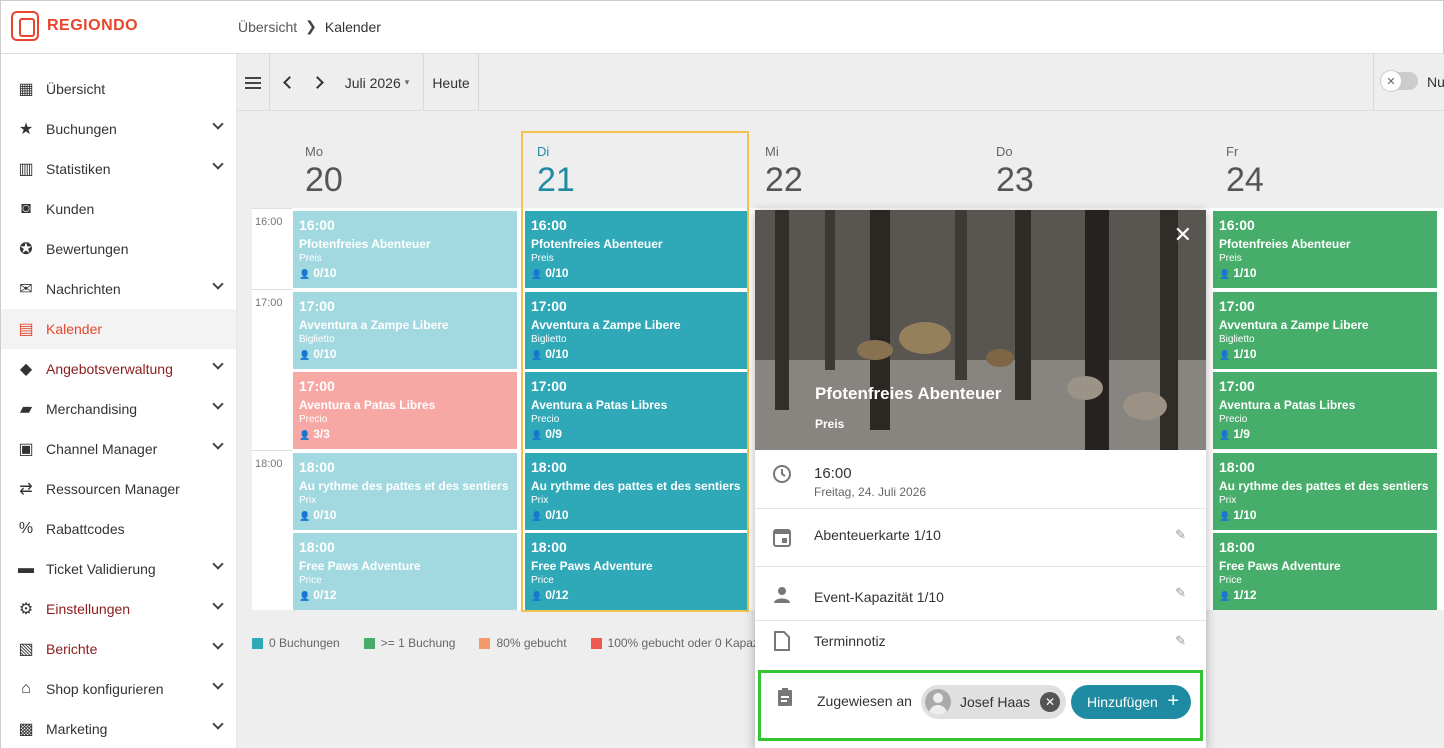 The width and height of the screenshot is (1444, 748). I want to click on sidebar-item-channel-manager: ▣ Channel Manager, so click(118, 449).